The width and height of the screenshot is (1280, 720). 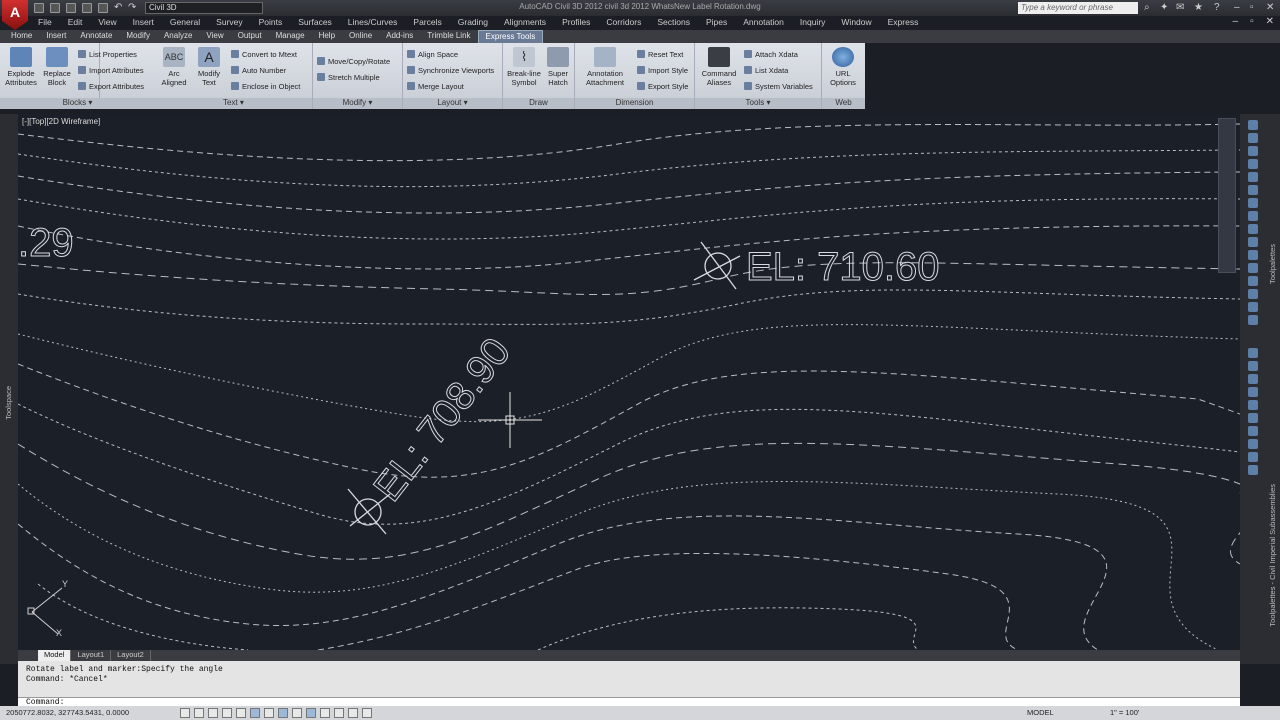 What do you see at coordinates (185, 713) in the screenshot?
I see `infer-constraints-toggle` at bounding box center [185, 713].